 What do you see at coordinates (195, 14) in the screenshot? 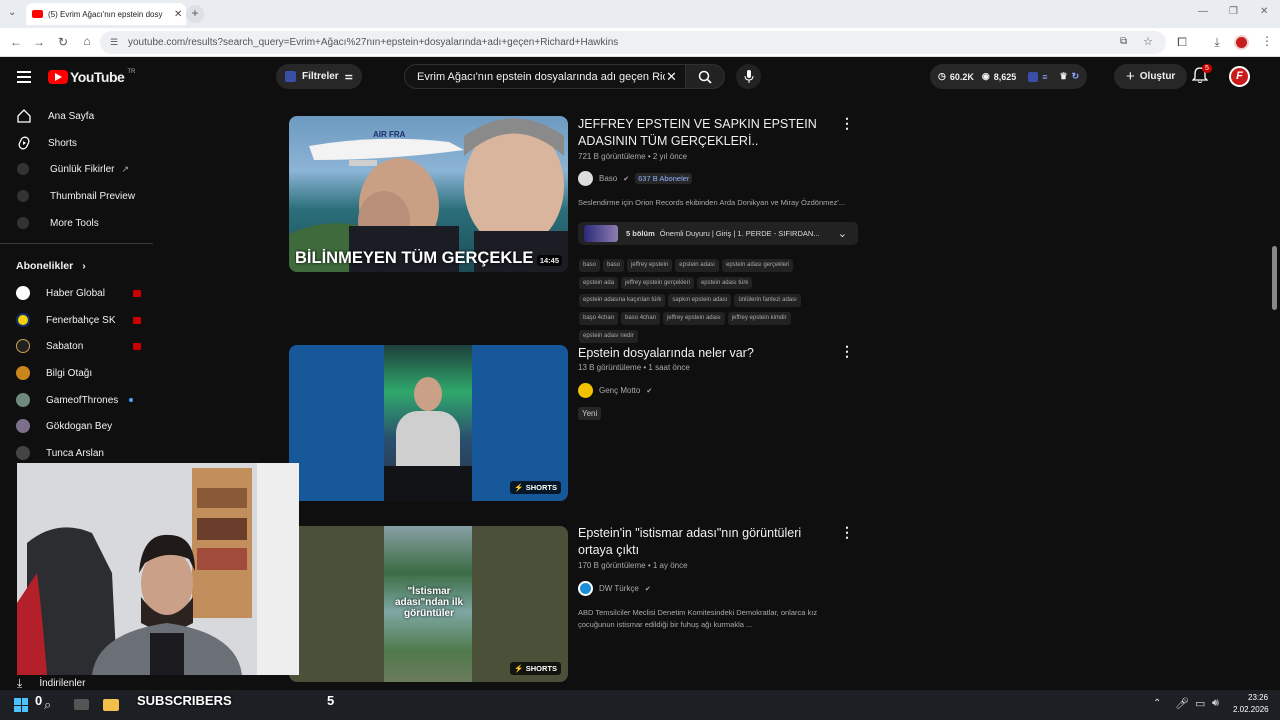
I see `new-tab-button: +` at bounding box center [195, 14].